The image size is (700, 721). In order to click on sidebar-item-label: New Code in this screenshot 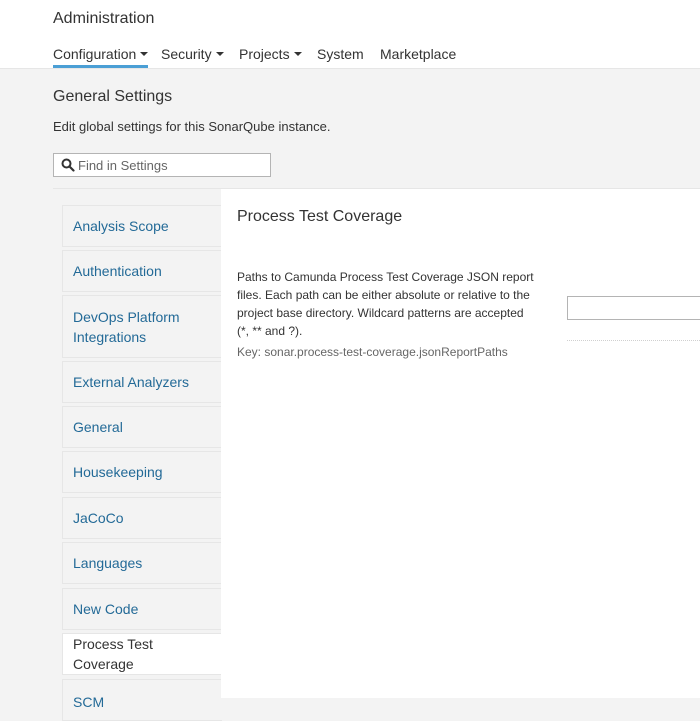, I will do `click(106, 609)`.